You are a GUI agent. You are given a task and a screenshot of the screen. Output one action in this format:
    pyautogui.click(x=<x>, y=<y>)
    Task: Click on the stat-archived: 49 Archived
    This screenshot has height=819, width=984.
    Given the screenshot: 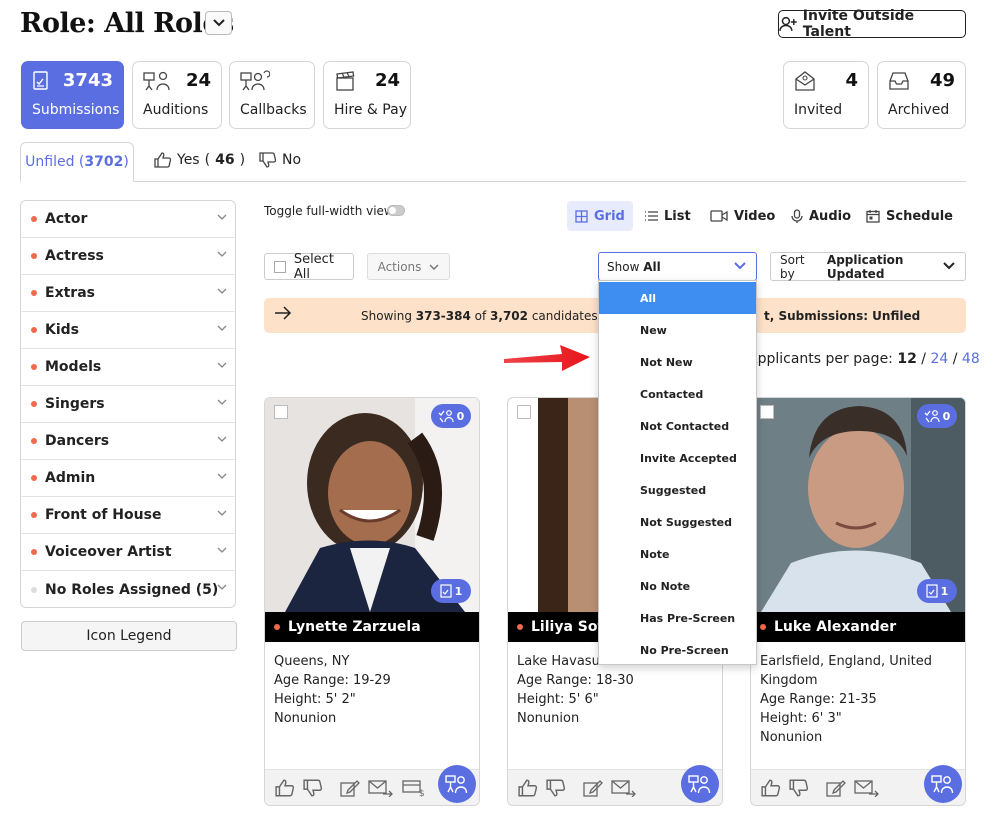 What is the action you would take?
    pyautogui.click(x=921, y=95)
    